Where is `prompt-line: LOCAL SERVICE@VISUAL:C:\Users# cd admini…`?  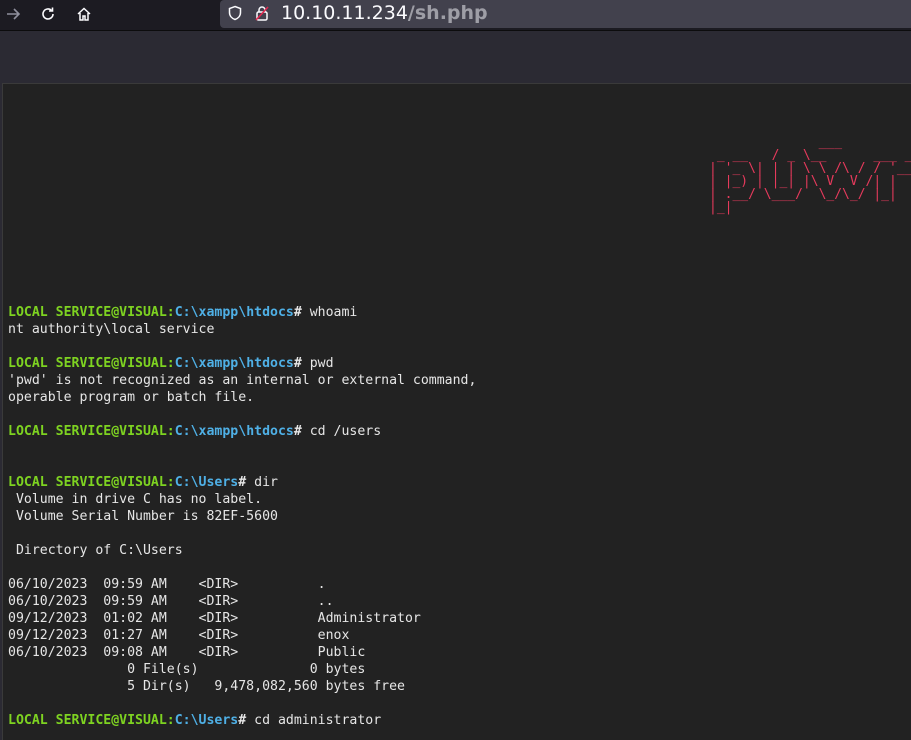
prompt-line: LOCAL SERVICE@VISUAL:C:\Users# cd admini… is located at coordinates (242, 720).